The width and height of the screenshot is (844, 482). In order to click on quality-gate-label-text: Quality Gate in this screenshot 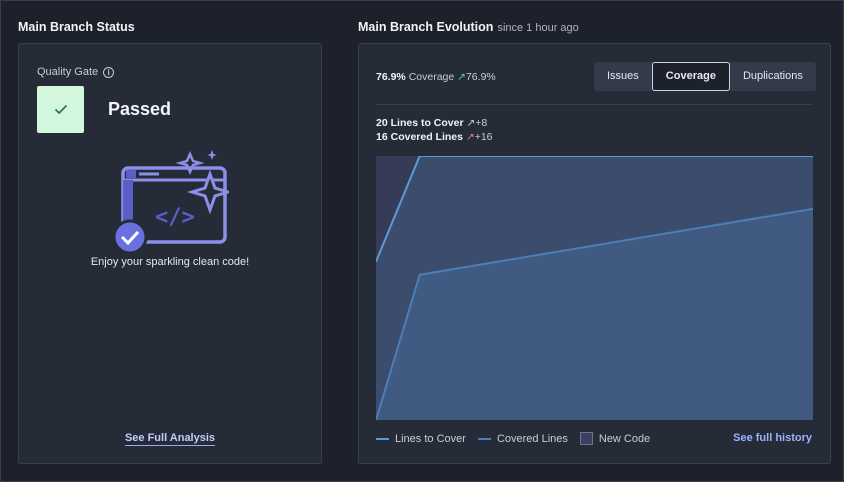, I will do `click(68, 72)`.